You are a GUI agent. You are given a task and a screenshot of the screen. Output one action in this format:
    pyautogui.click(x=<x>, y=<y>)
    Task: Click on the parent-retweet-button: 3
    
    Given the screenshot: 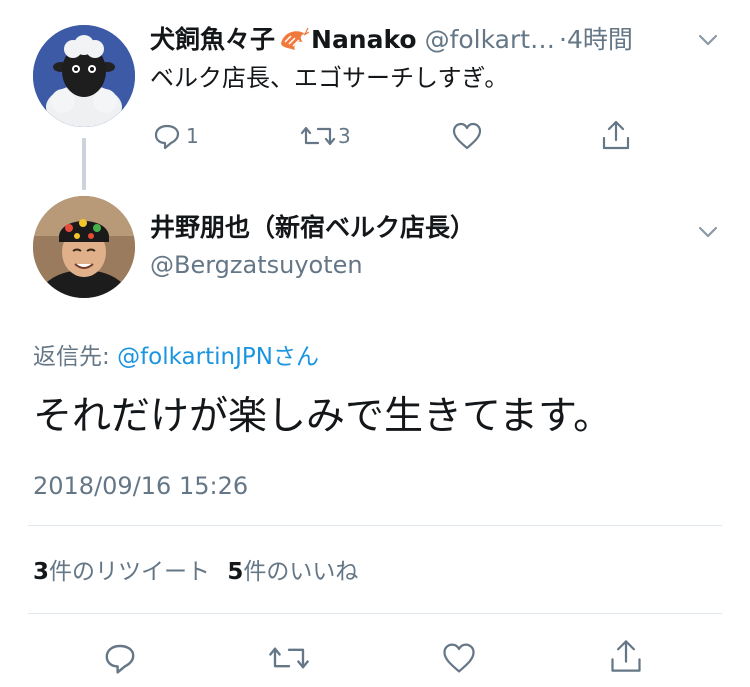 What is the action you would take?
    pyautogui.click(x=325, y=136)
    